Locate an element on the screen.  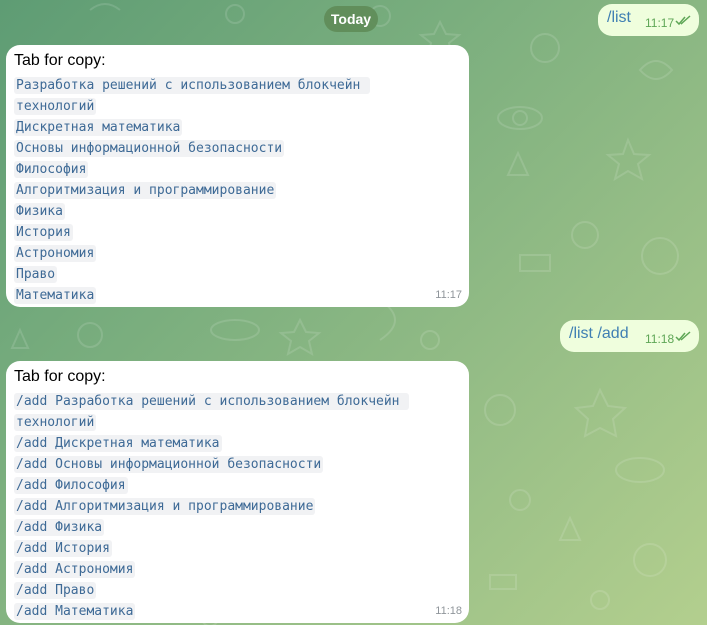
list-item: Математика is located at coordinates (55, 295).